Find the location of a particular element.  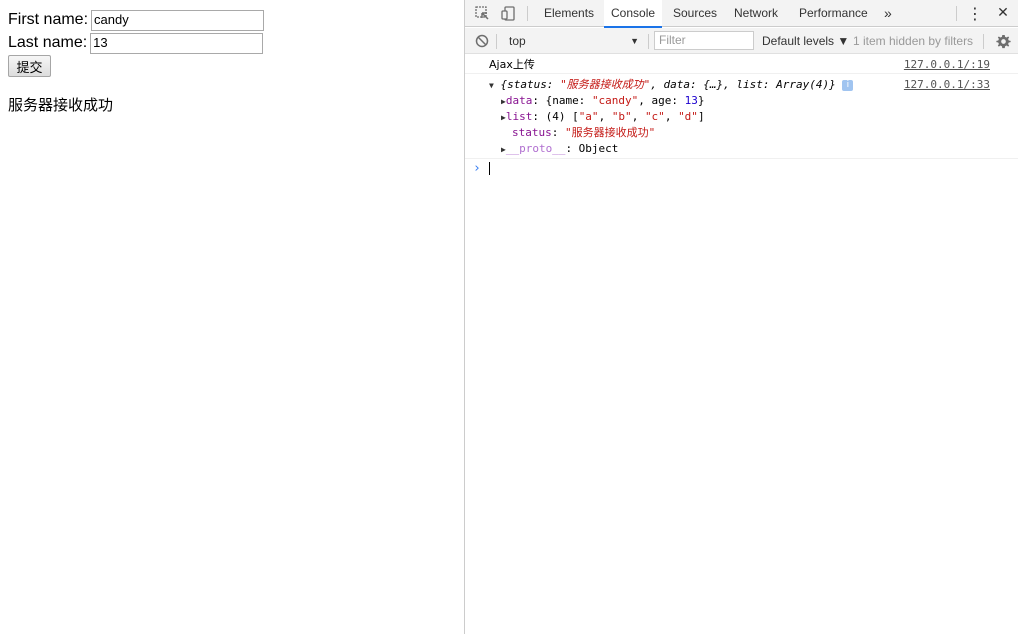

property-text: ] is located at coordinates (701, 116).